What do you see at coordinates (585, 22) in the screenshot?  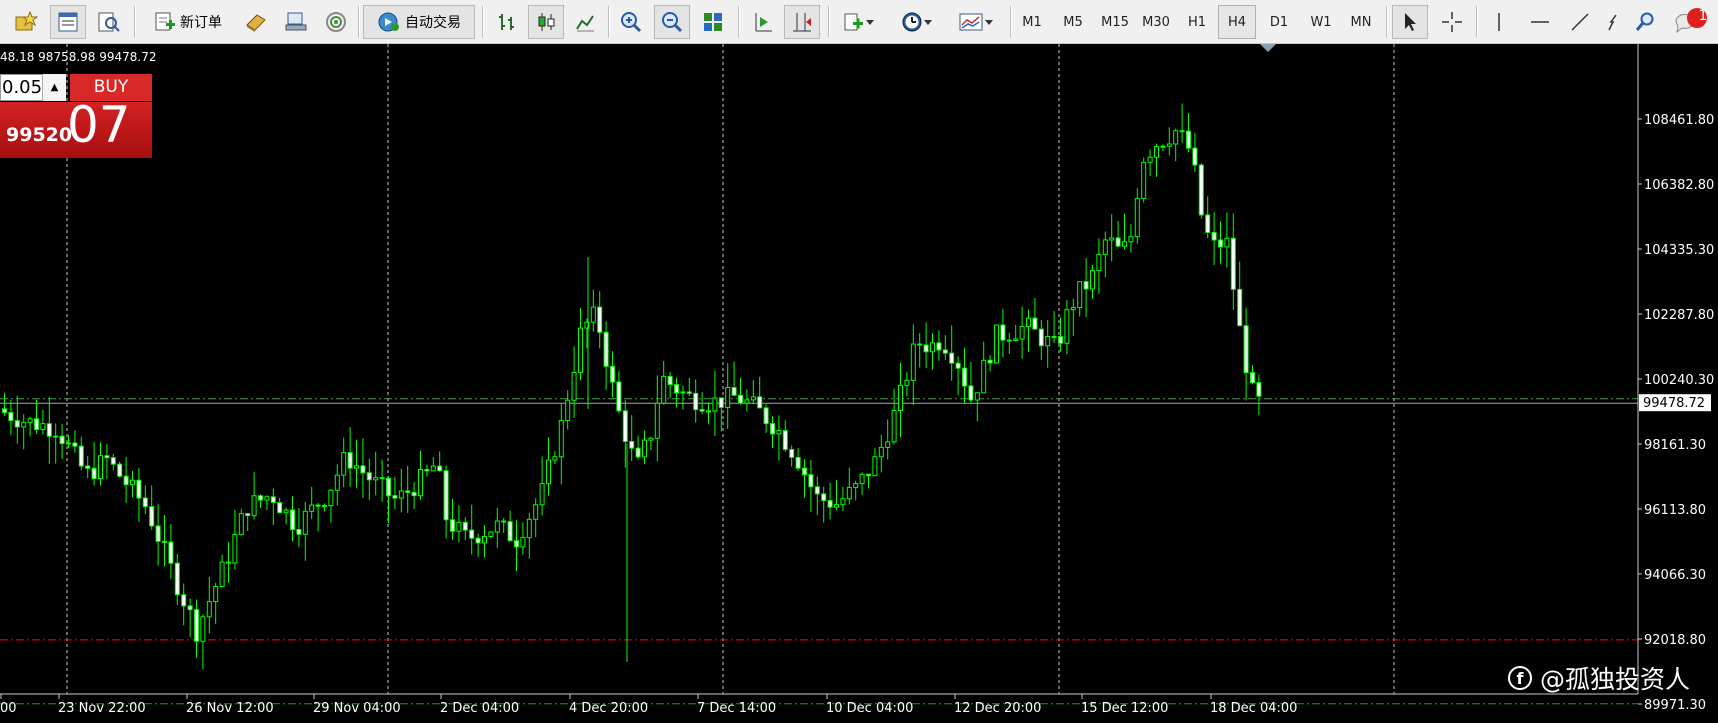 I see `line-chart-icon` at bounding box center [585, 22].